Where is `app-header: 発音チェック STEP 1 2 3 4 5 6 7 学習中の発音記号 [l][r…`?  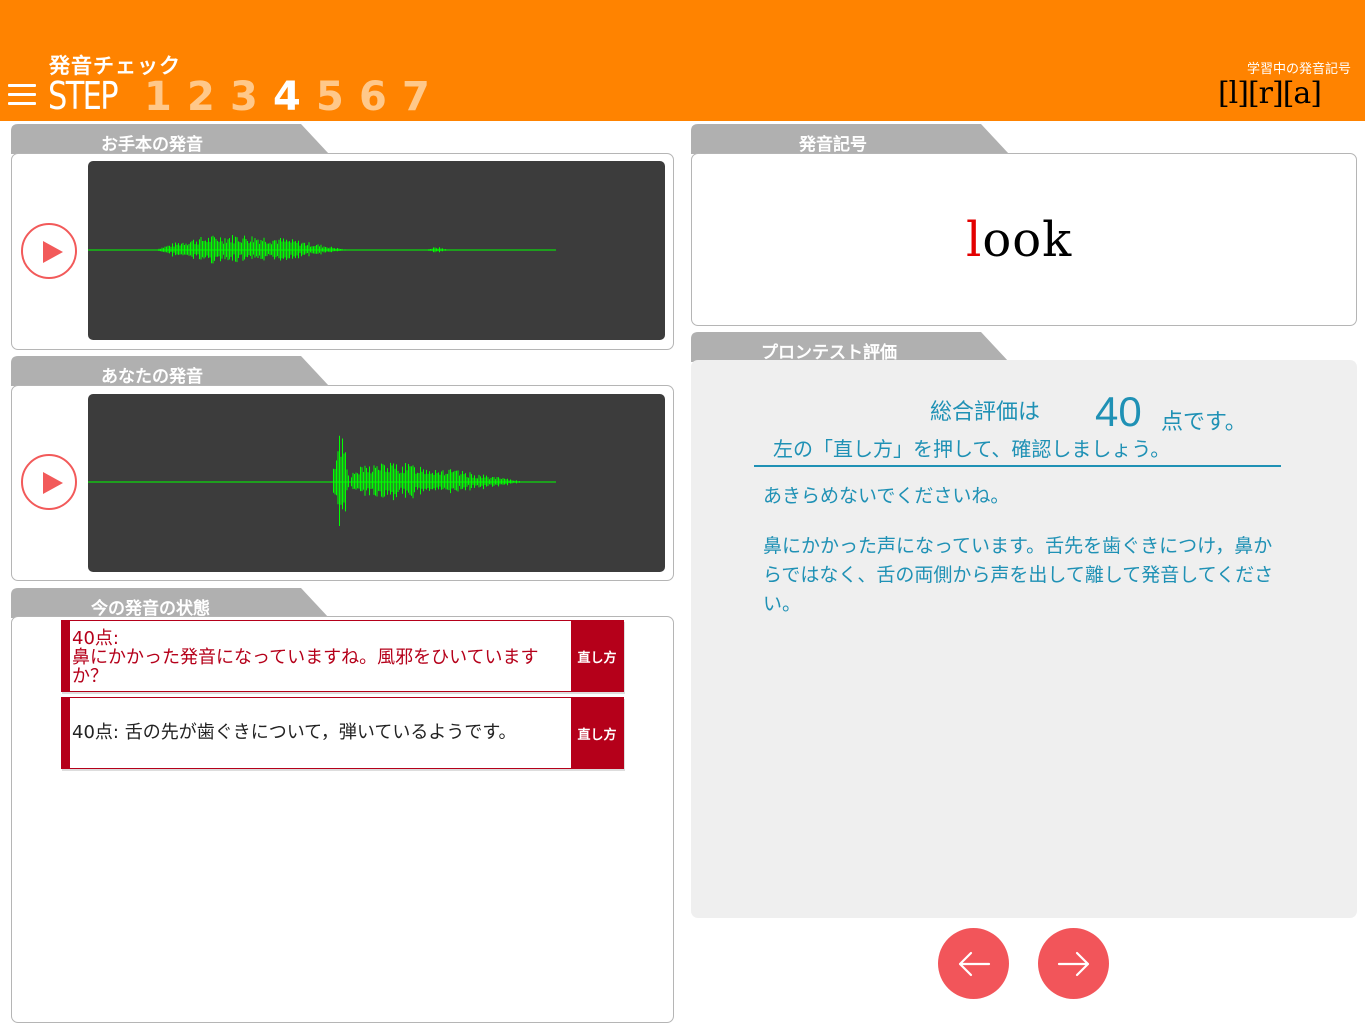
app-header: 発音チェック STEP 1 2 3 4 5 6 7 学習中の発音記号 [l][r… is located at coordinates (682, 60).